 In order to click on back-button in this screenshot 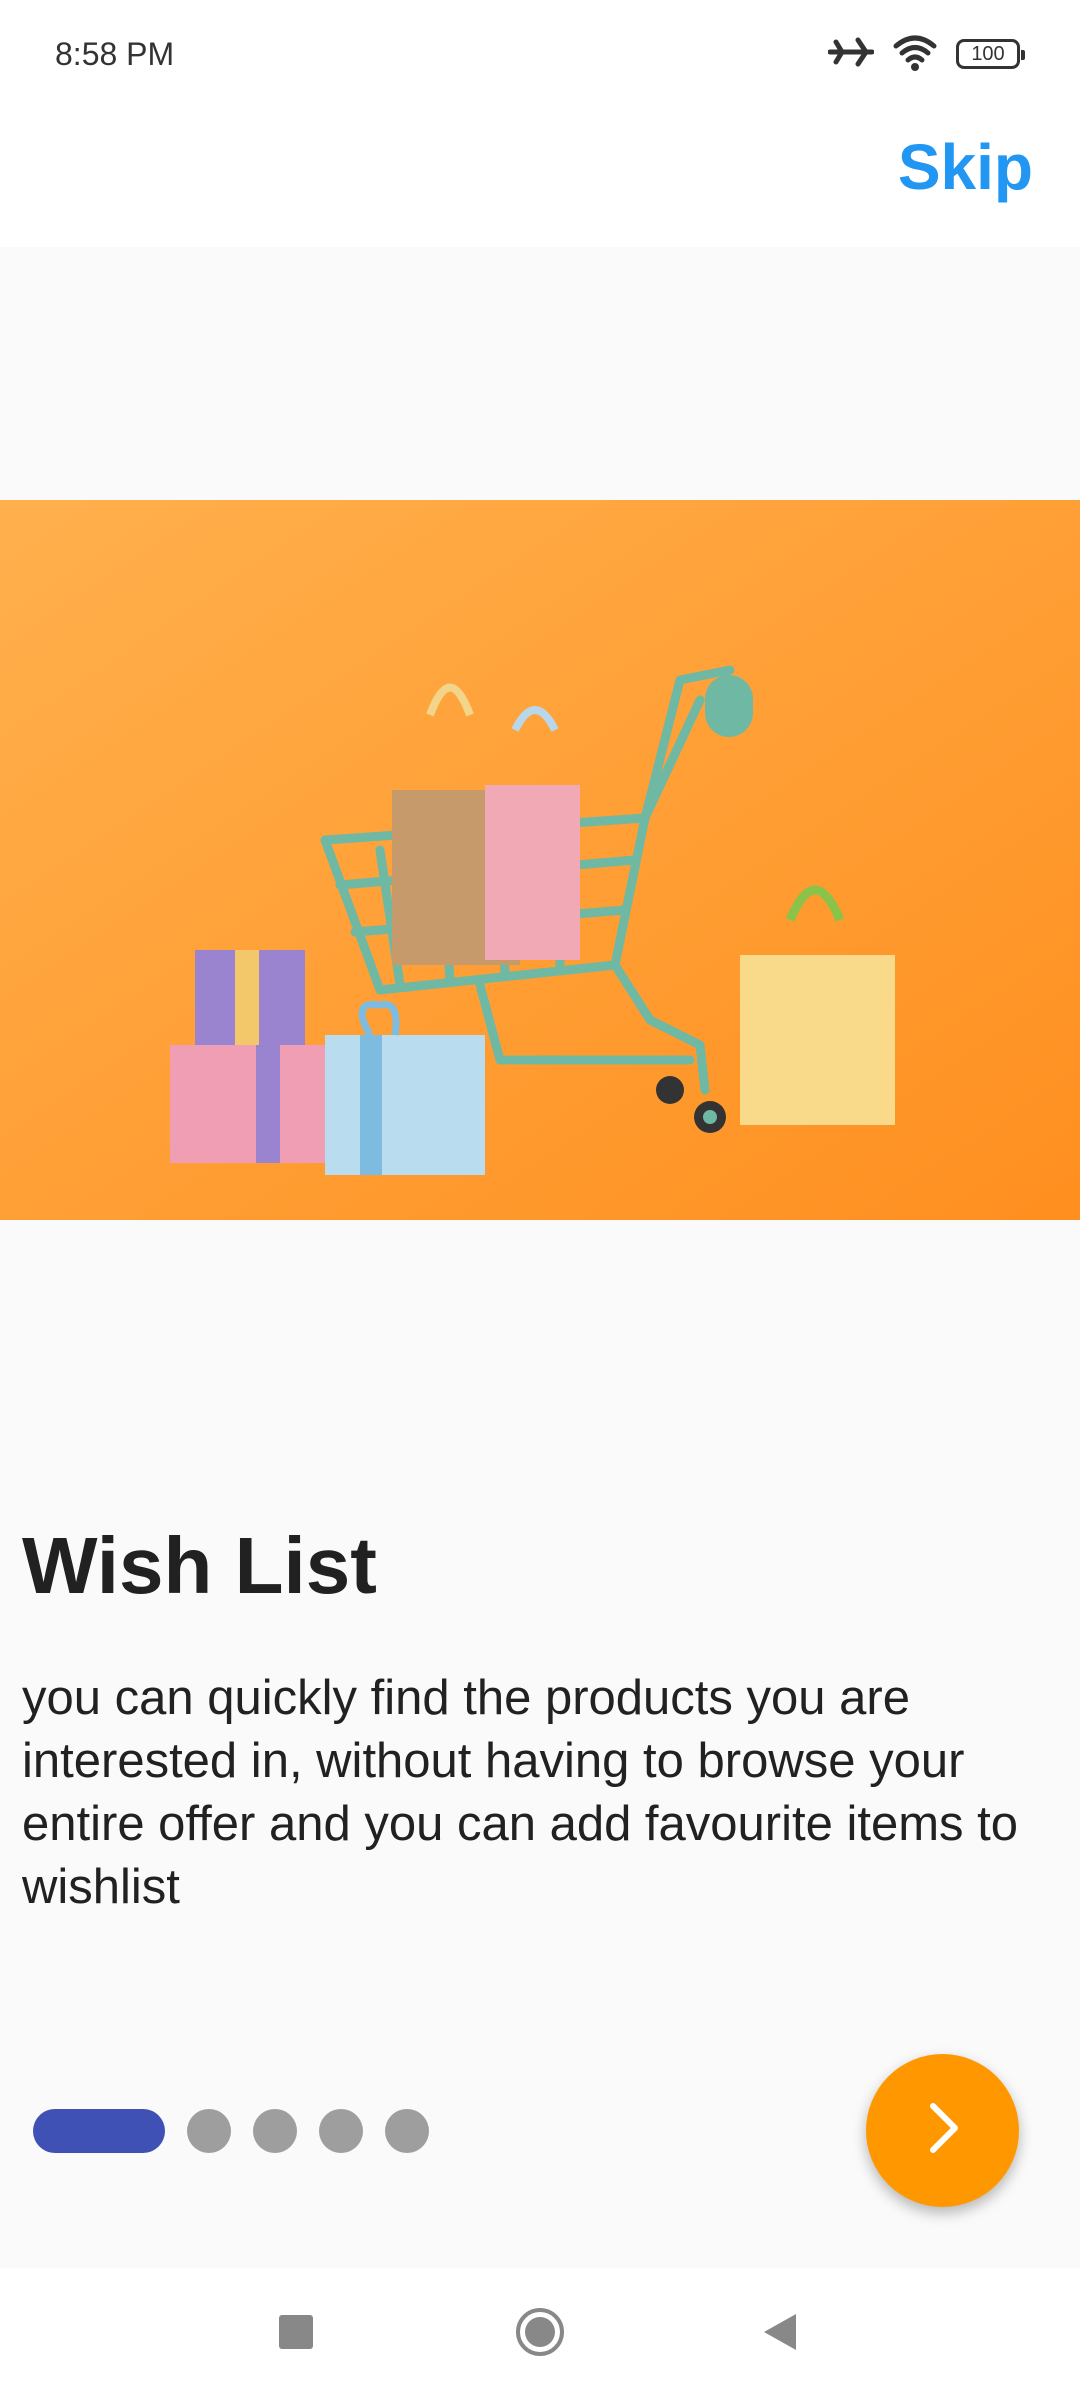, I will do `click(780, 2334)`.